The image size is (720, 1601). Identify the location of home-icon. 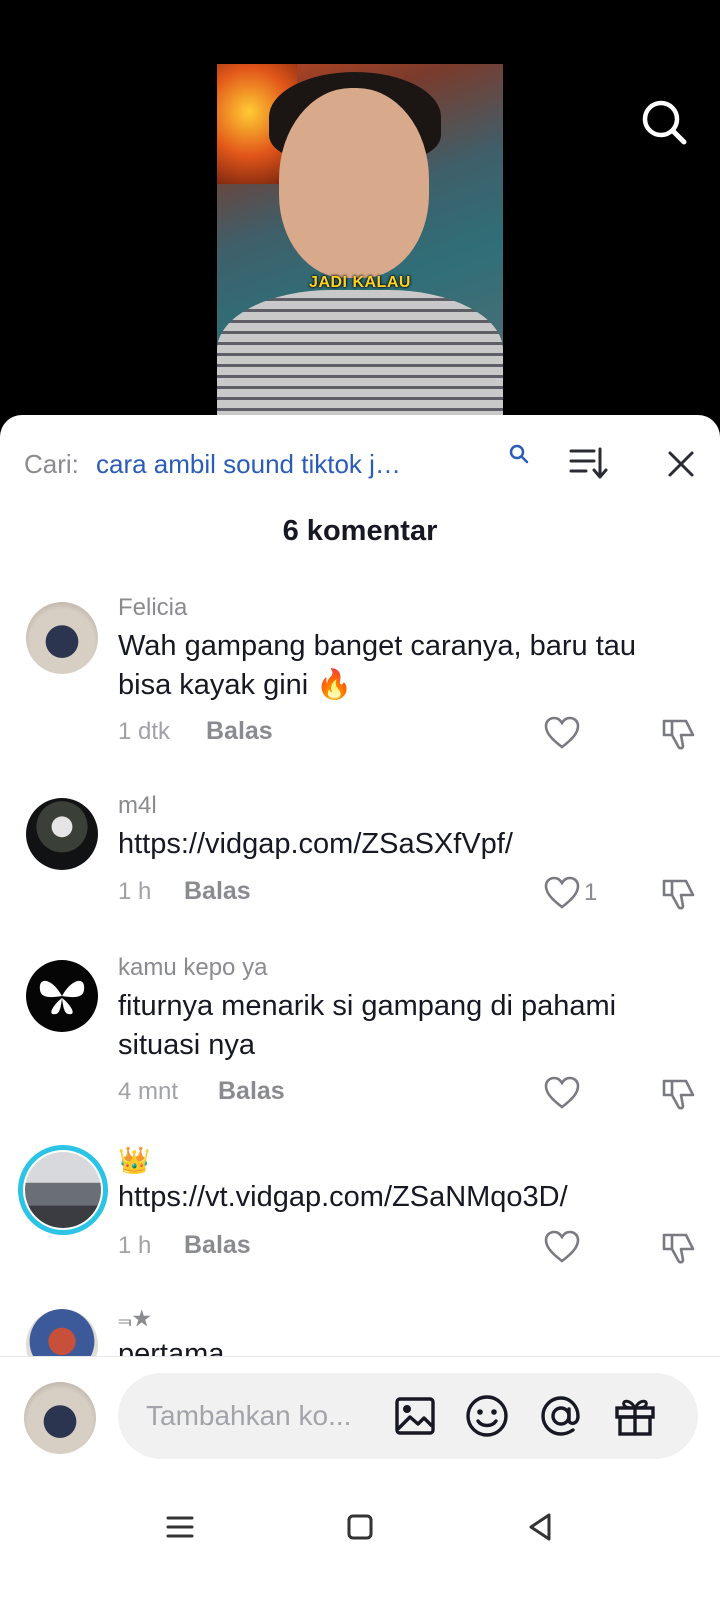
(360, 1527).